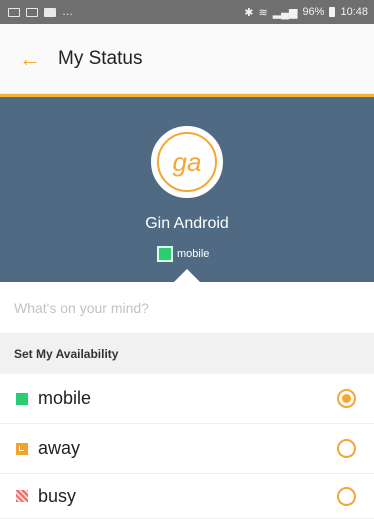 The width and height of the screenshot is (374, 519). What do you see at coordinates (50, 12) in the screenshot?
I see `notification-icon` at bounding box center [50, 12].